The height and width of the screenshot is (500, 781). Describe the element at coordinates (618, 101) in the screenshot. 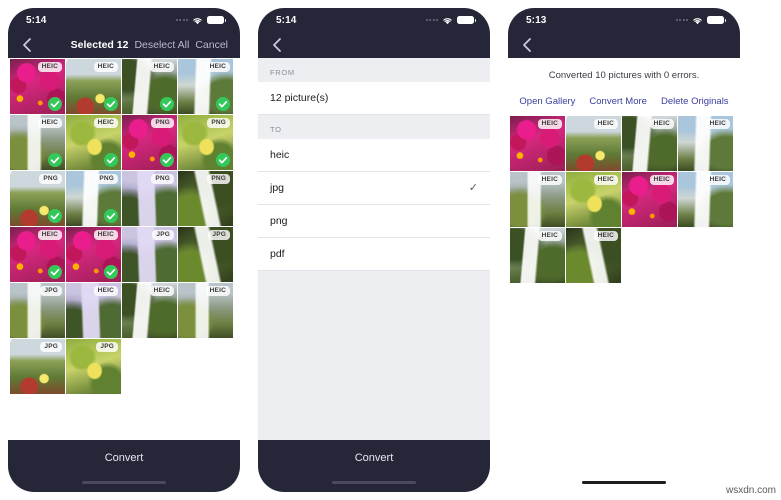

I see `result-action-convert-more: Convert More` at that location.